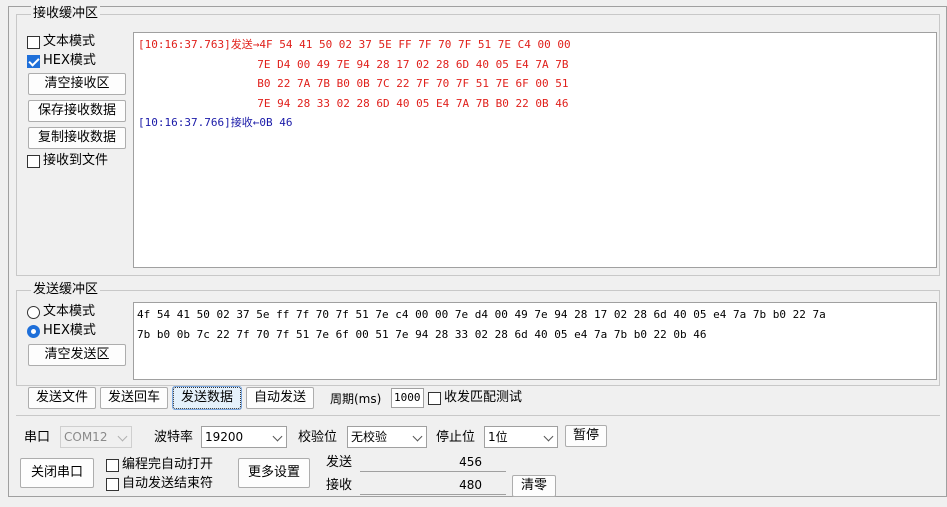 The width and height of the screenshot is (947, 507). Describe the element at coordinates (77, 355) in the screenshot. I see `clear-send-button: 清空发送区` at that location.